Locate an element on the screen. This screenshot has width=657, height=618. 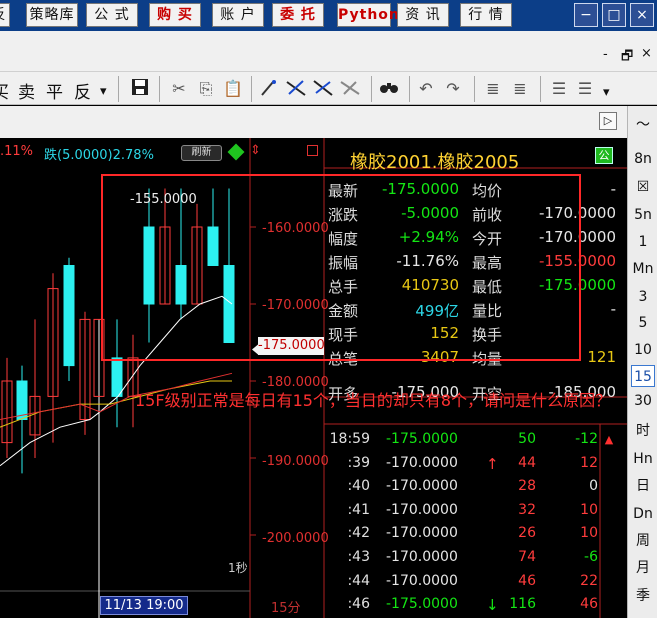
period-item: 5n is located at coordinates (643, 215).